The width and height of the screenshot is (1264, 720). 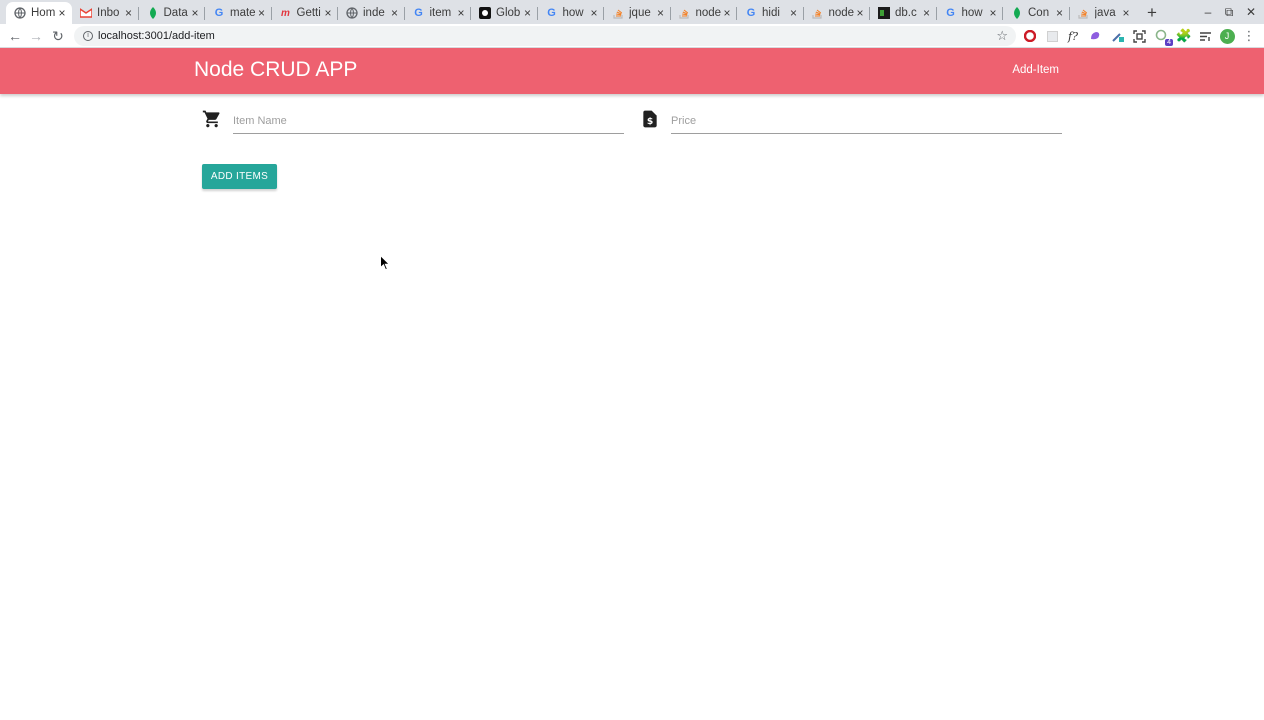 I want to click on forward-icon: →, so click(x=36, y=36).